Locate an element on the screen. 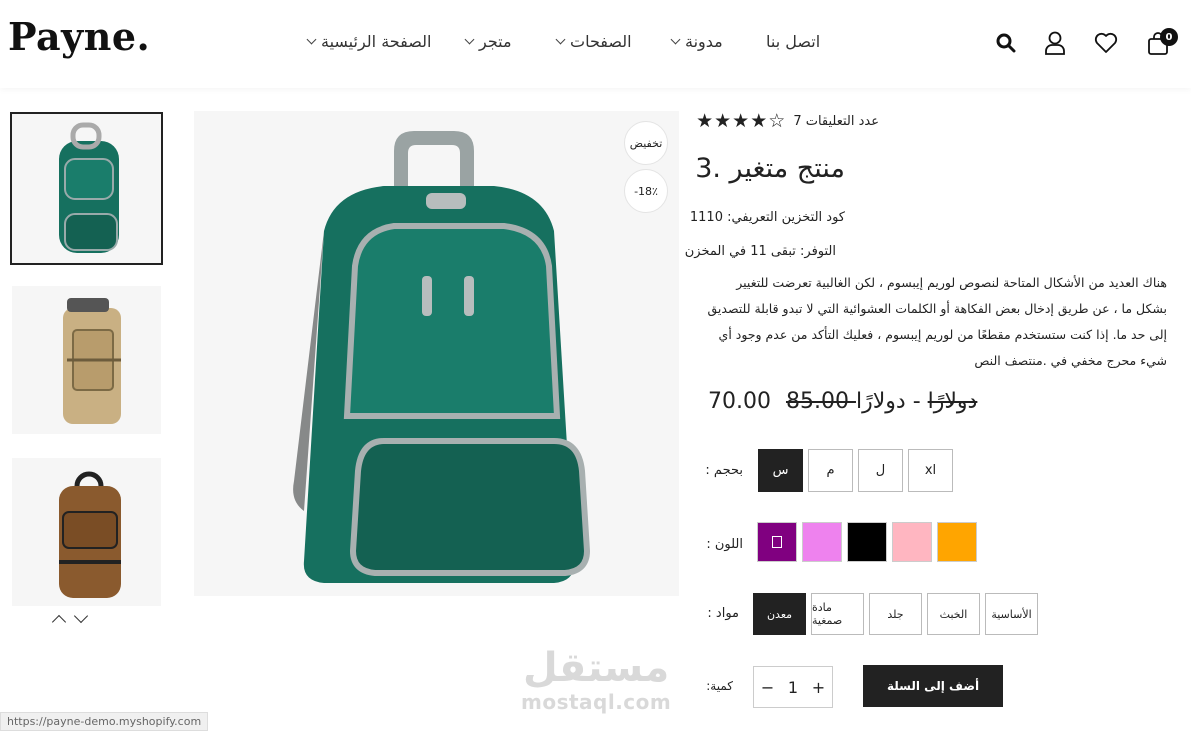 Image resolution: width=1191 pixels, height=731 pixels. tan-backpack-image is located at coordinates (91, 361).